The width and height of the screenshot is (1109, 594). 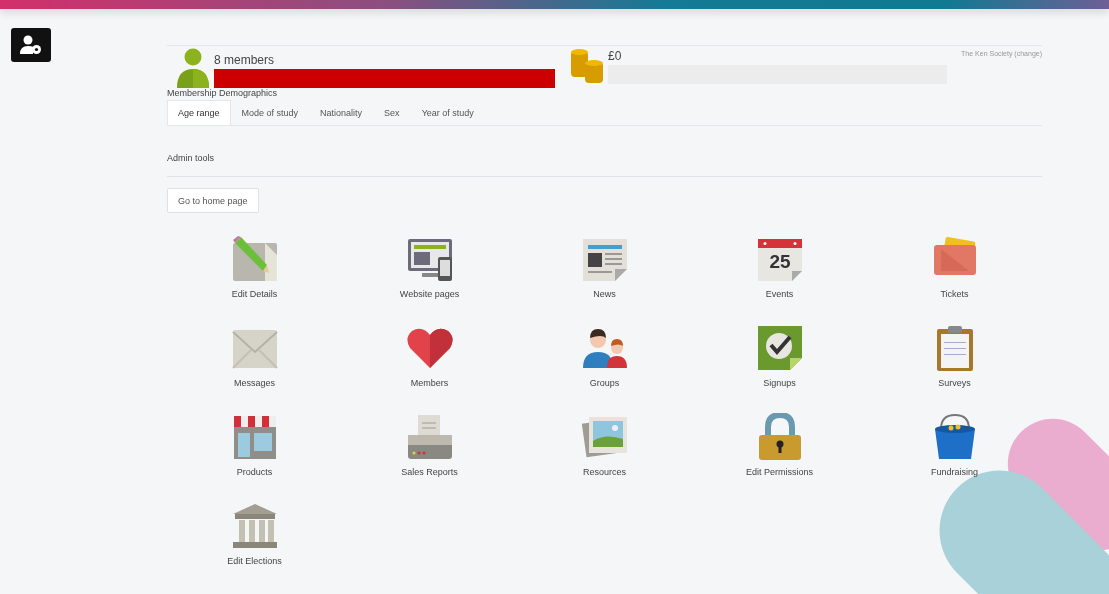 What do you see at coordinates (254, 534) in the screenshot?
I see `admin-tool-link: Edit Elections` at bounding box center [254, 534].